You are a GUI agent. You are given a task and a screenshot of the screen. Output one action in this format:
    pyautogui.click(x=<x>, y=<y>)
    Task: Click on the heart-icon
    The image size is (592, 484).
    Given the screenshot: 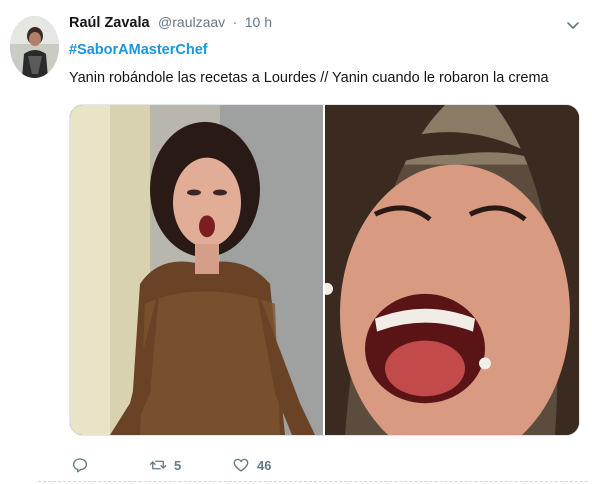 What is the action you would take?
    pyautogui.click(x=241, y=465)
    